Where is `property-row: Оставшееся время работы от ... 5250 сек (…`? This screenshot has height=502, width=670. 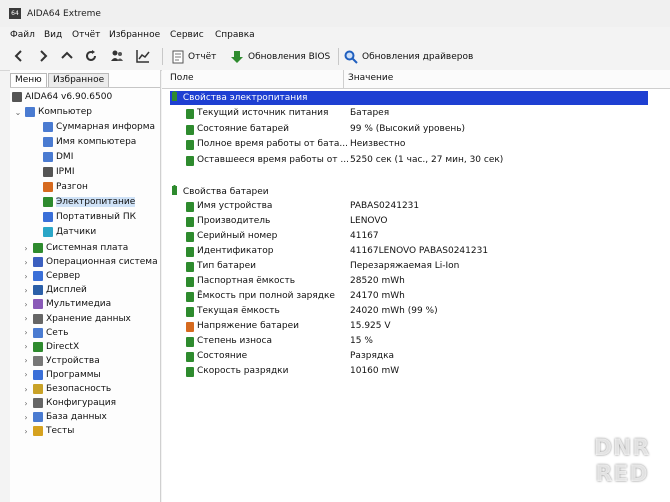
property-row: Оставшееся время работы от ... 5250 сек (… is located at coordinates (416, 160).